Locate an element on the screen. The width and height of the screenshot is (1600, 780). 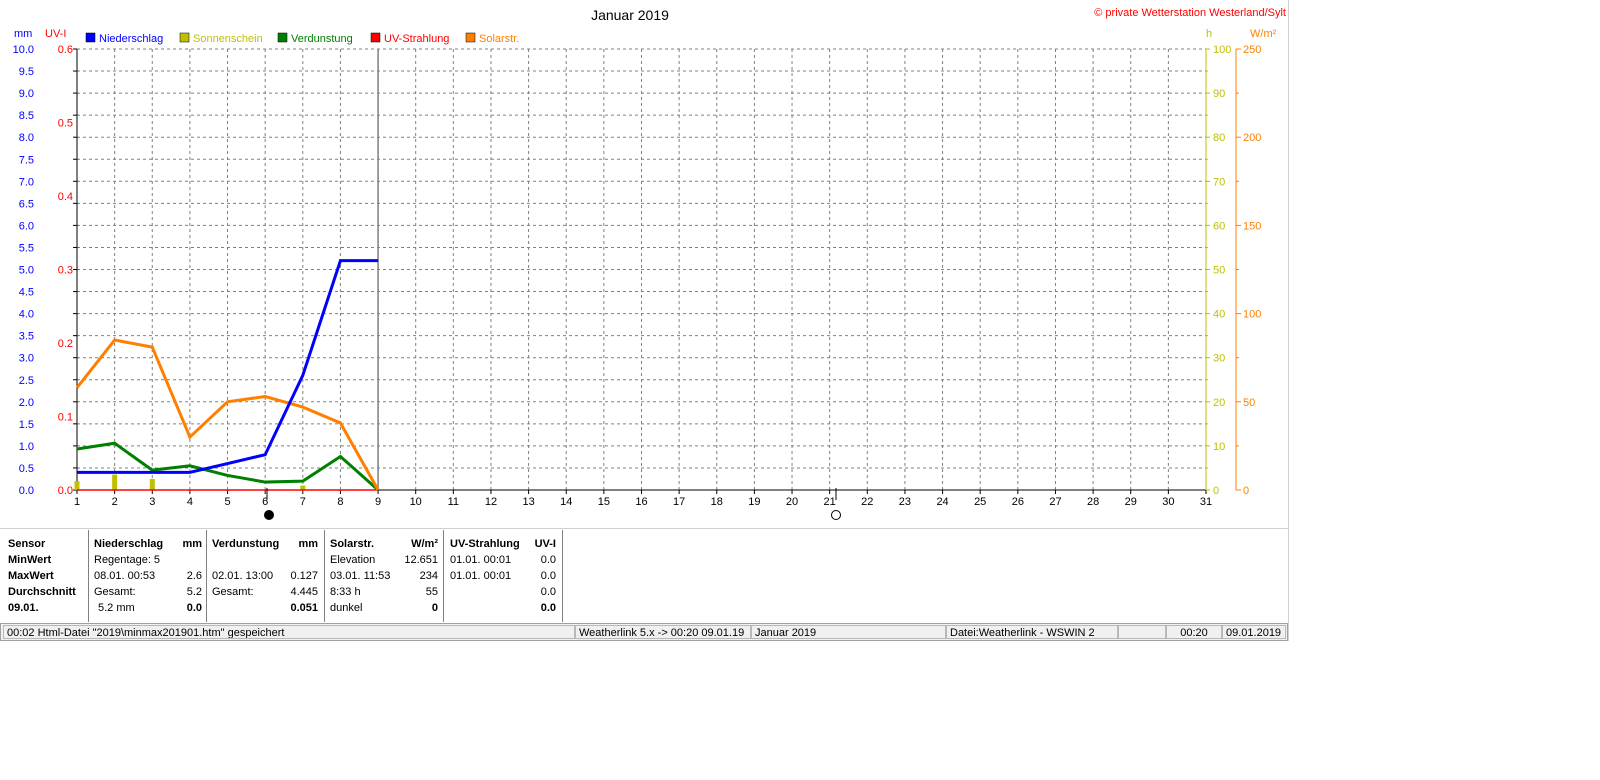
legend-label-sonnenschein: Sonnenschein is located at coordinates (228, 39).